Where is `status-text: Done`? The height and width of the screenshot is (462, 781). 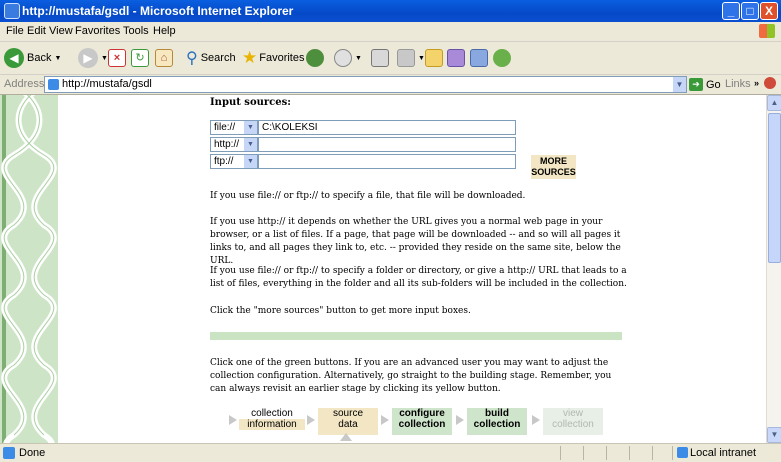
status-text: Done is located at coordinates (32, 453).